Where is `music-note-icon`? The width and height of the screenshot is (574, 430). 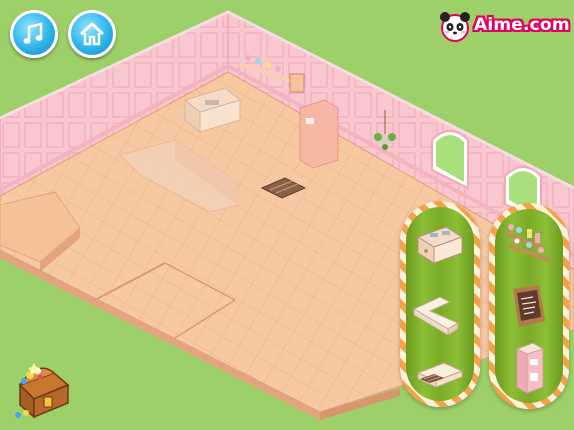
music-note-icon is located at coordinates (33, 33).